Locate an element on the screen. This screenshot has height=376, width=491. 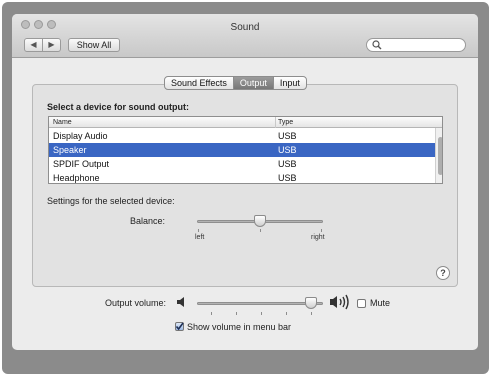
device-name: Display Audio is located at coordinates (80, 136).